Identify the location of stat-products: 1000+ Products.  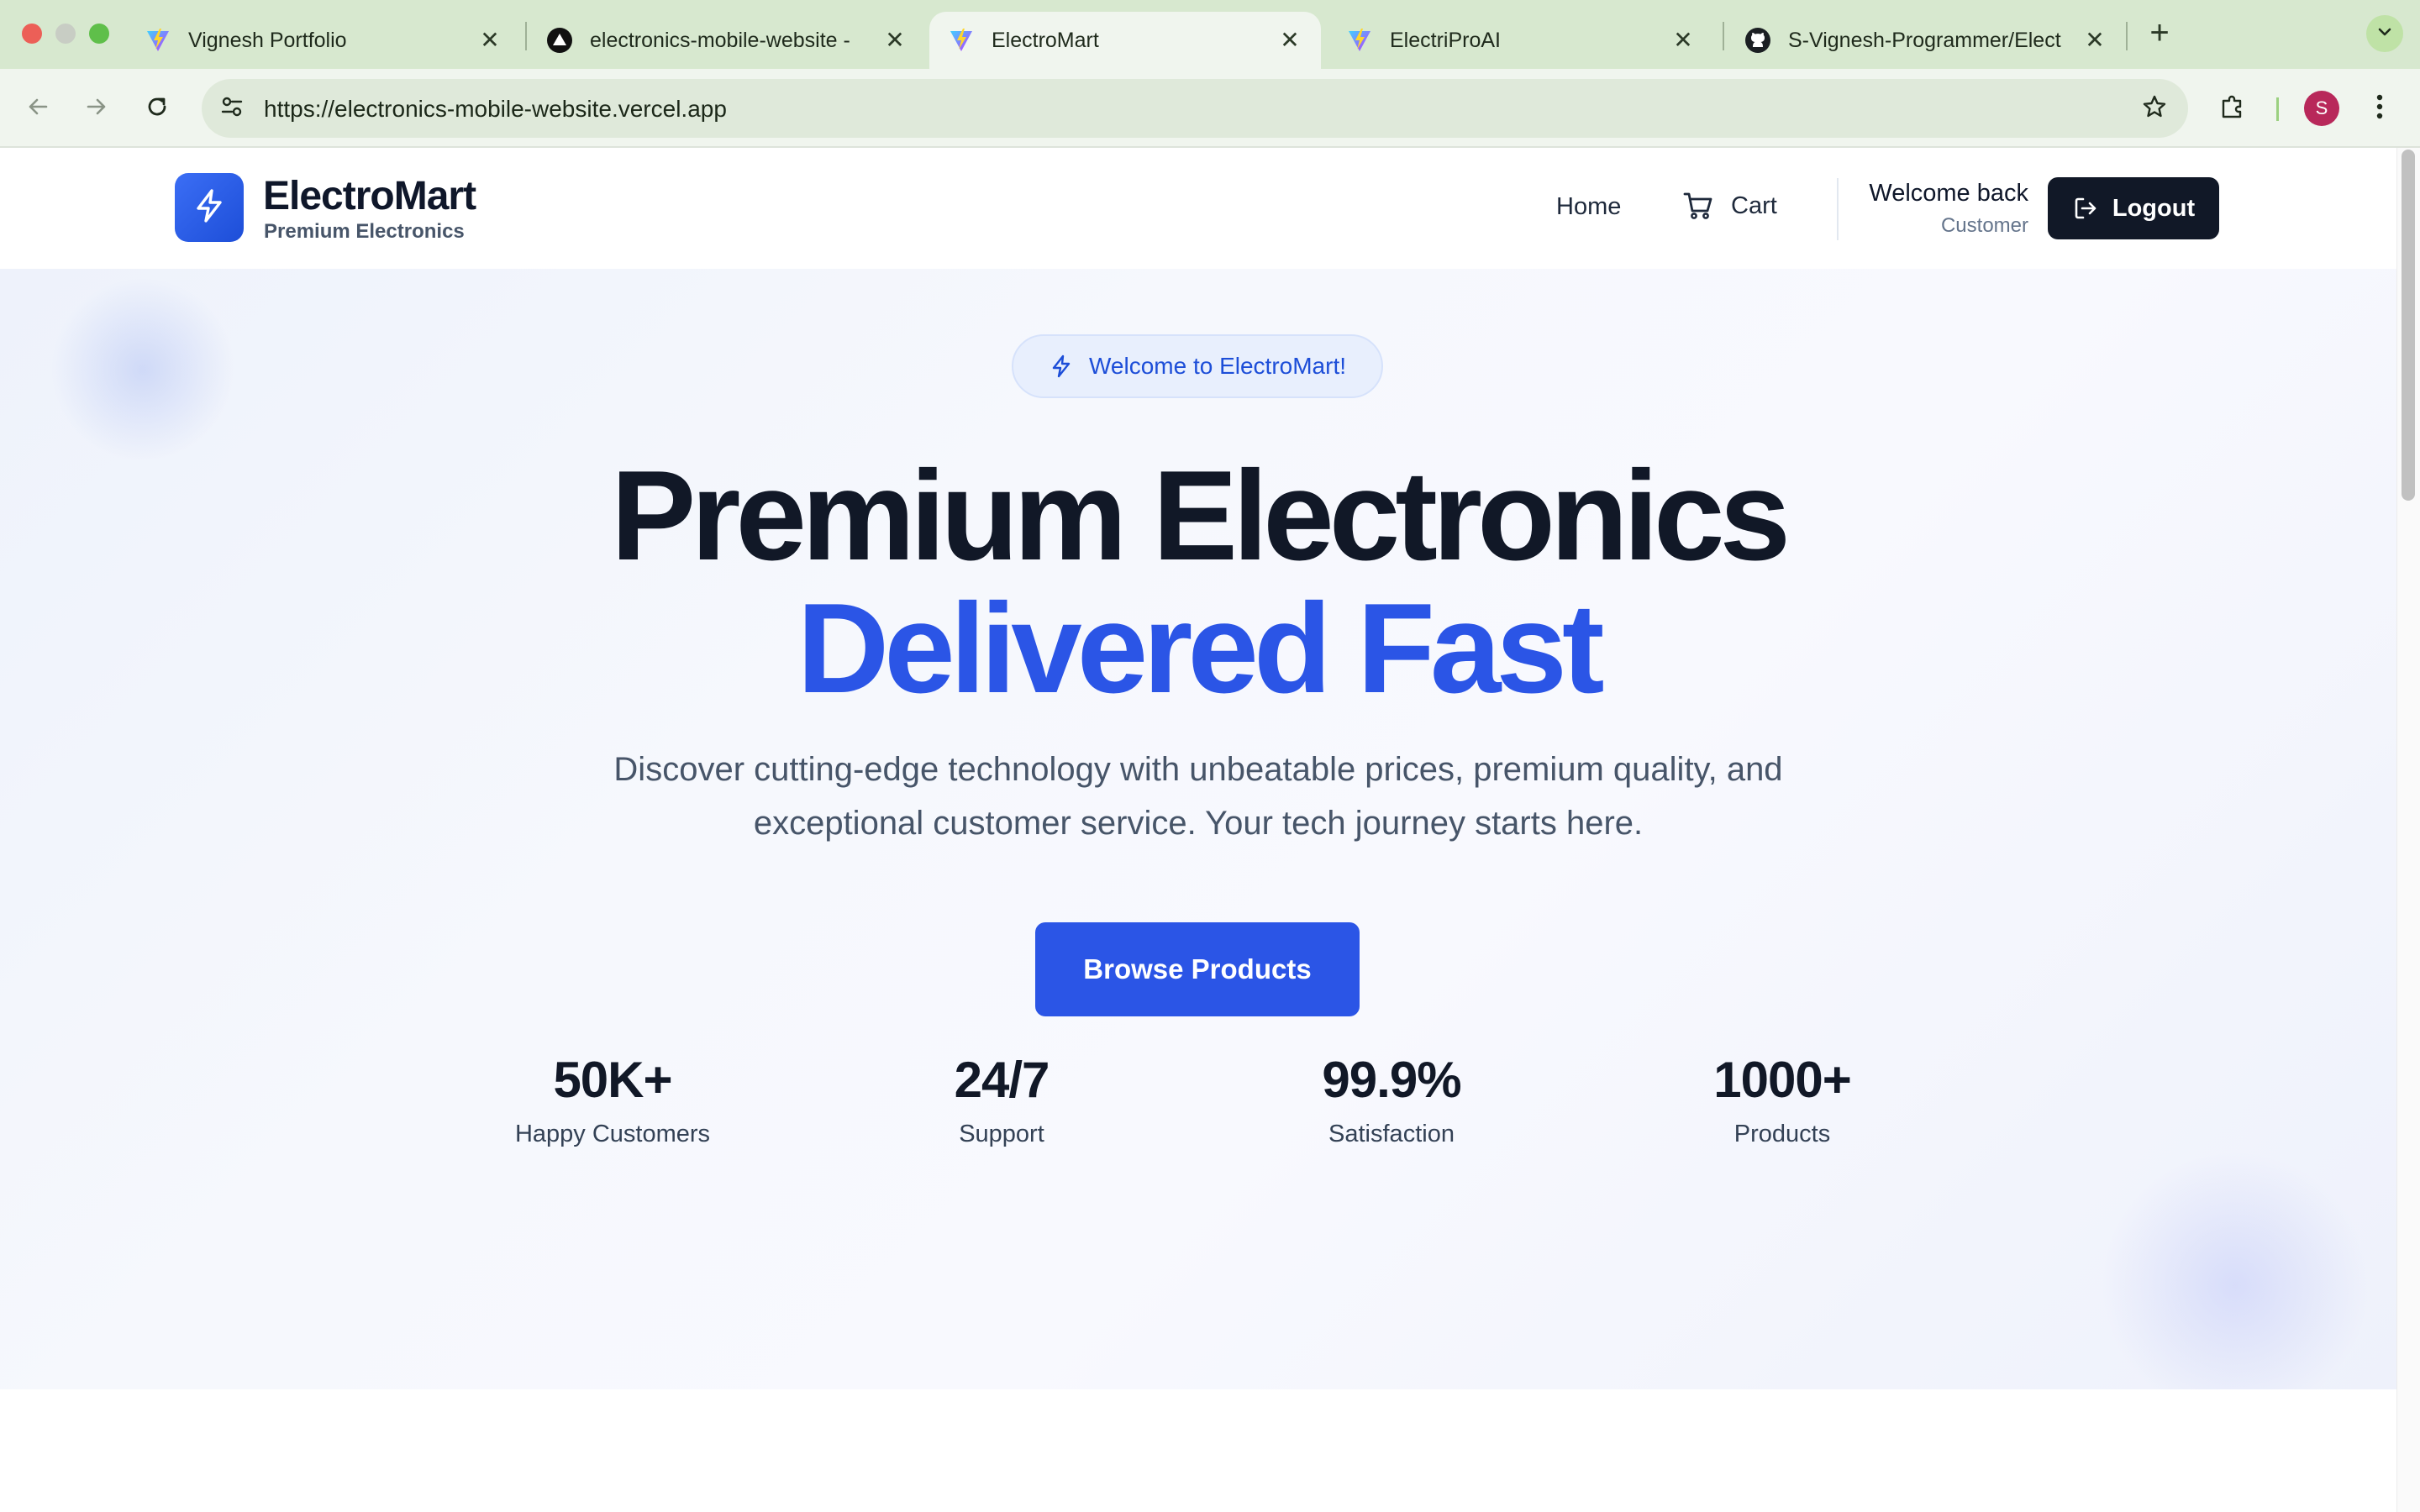
(1783, 1101).